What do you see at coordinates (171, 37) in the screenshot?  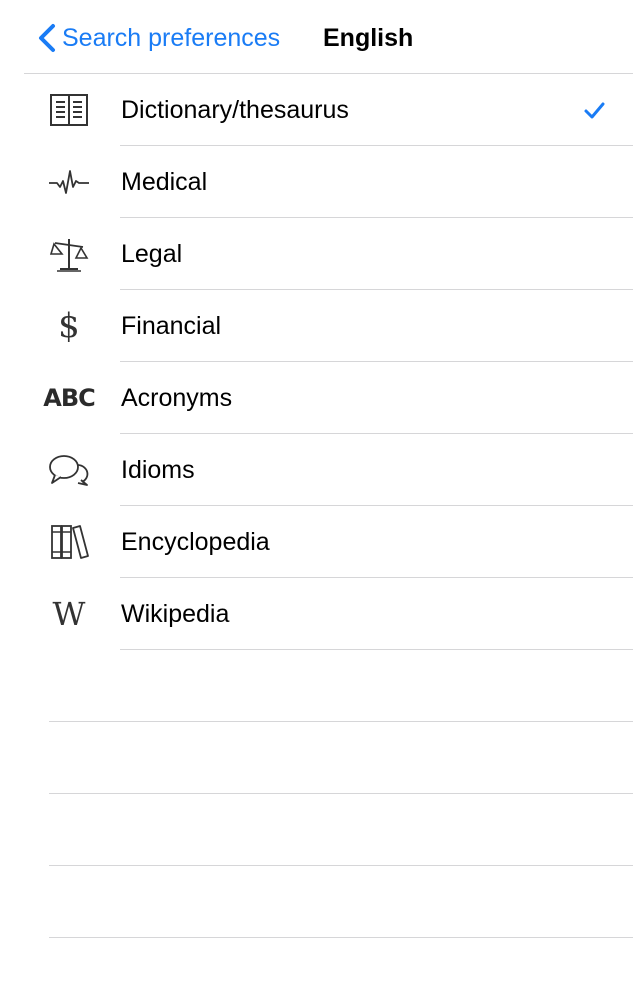 I see `back-button-label: Search preferences` at bounding box center [171, 37].